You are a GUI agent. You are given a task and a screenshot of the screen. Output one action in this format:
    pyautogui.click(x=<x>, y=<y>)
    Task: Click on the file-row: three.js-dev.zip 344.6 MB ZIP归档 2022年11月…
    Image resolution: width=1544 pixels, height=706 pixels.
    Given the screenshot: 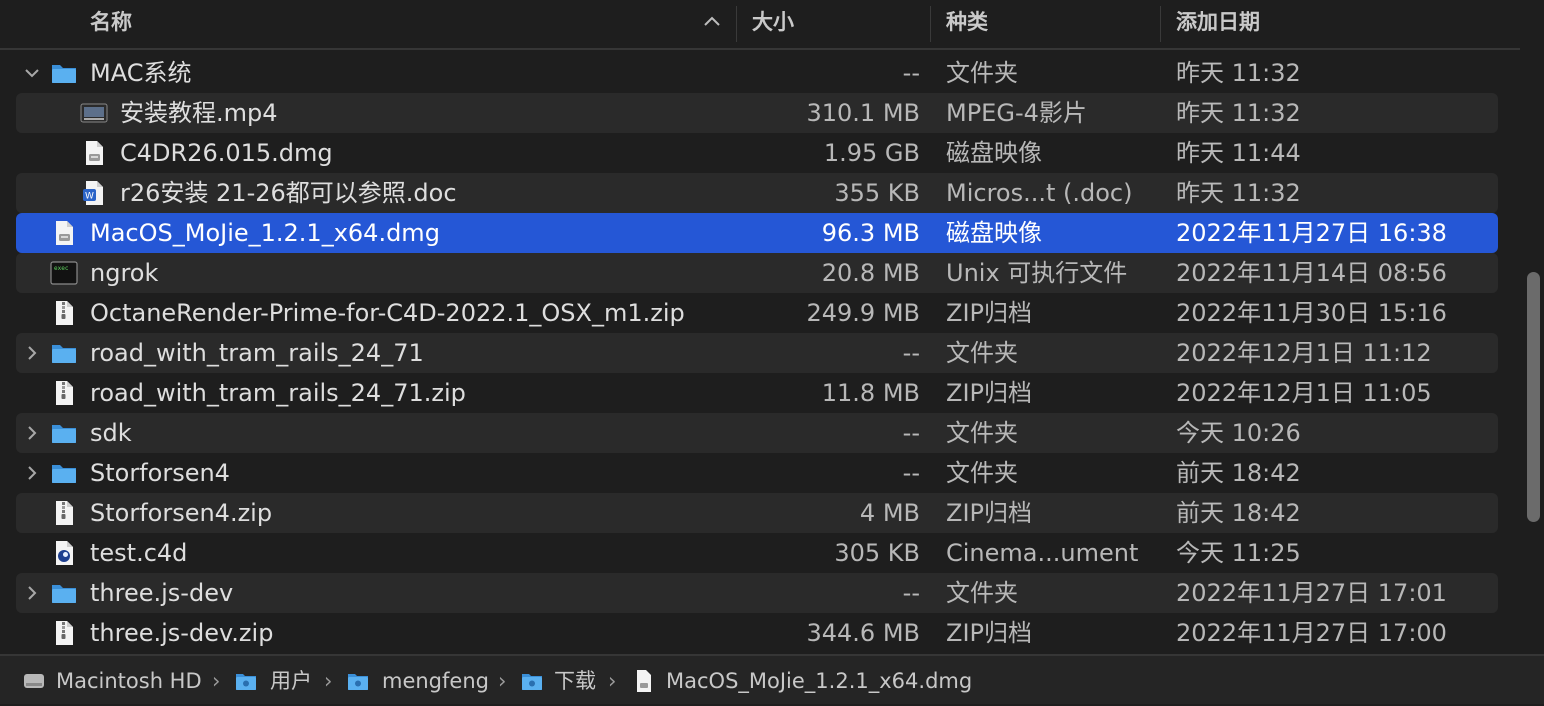 What is the action you would take?
    pyautogui.click(x=760, y=633)
    